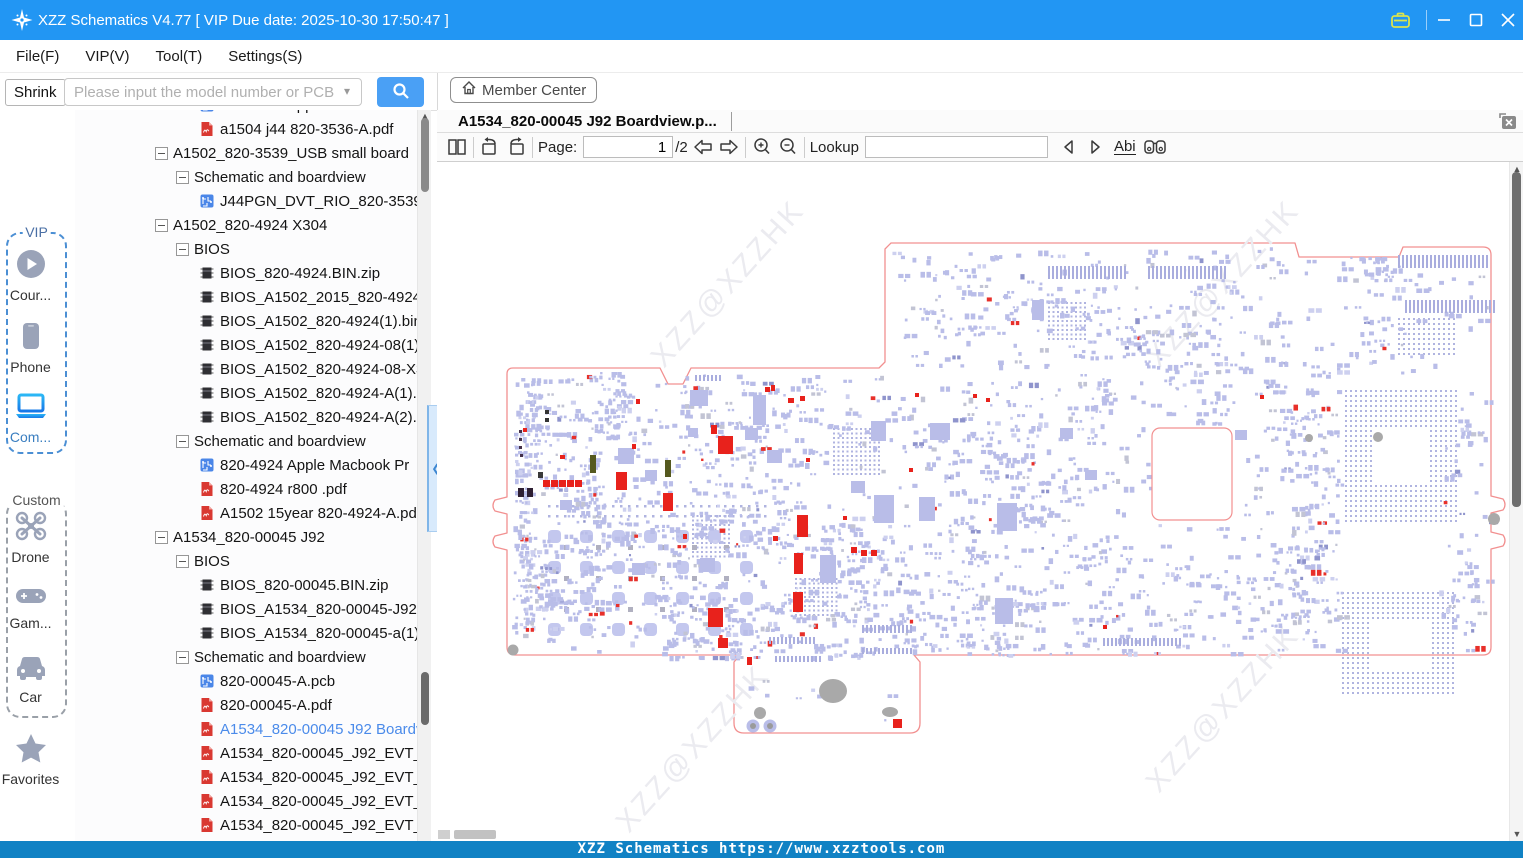  I want to click on tree-item: BIOS_A1534_820-00045-J92(, so click(246, 609).